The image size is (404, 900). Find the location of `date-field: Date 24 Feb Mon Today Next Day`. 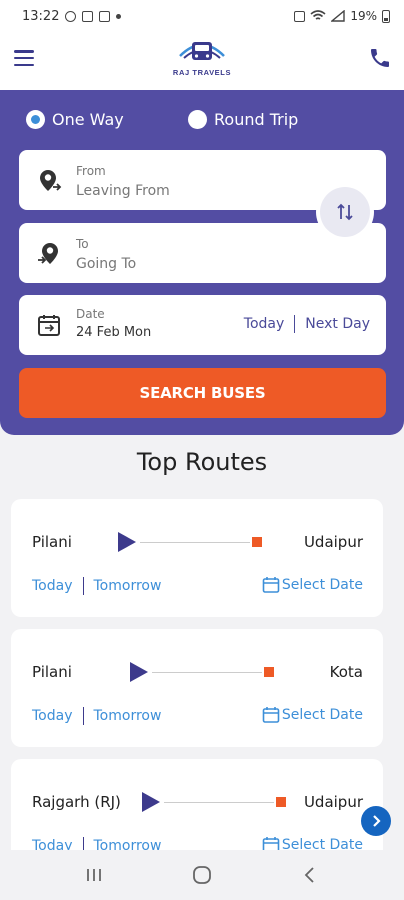

date-field: Date 24 Feb Mon Today Next Day is located at coordinates (202, 325).